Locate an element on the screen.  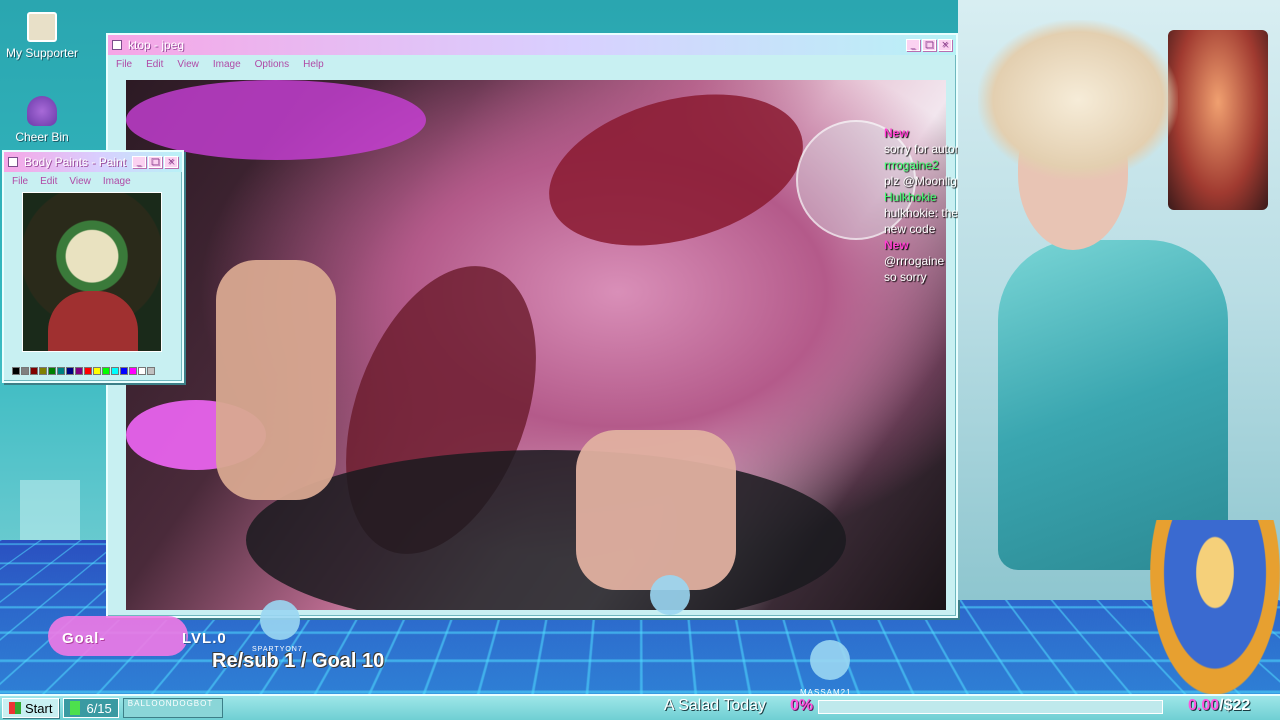
goal-counter: 6/15 is located at coordinates (99, 708).